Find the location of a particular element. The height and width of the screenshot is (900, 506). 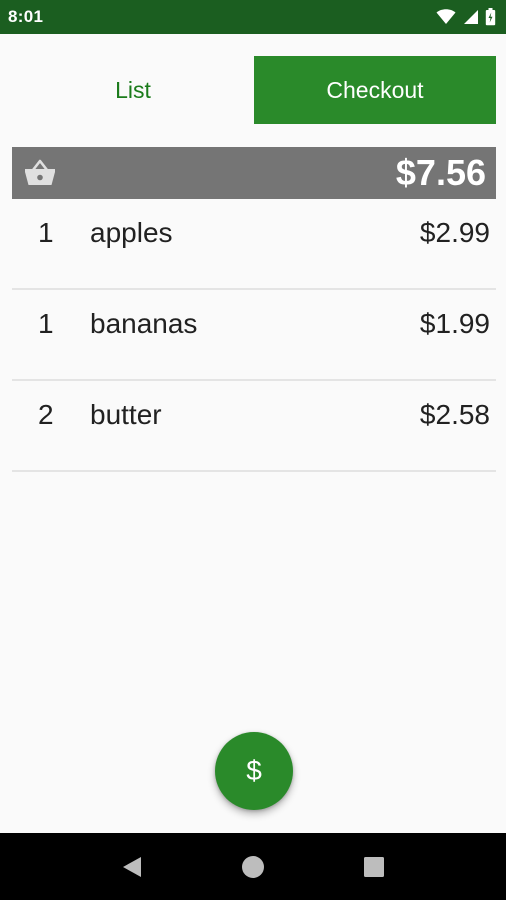

status-icons is located at coordinates (466, 17).